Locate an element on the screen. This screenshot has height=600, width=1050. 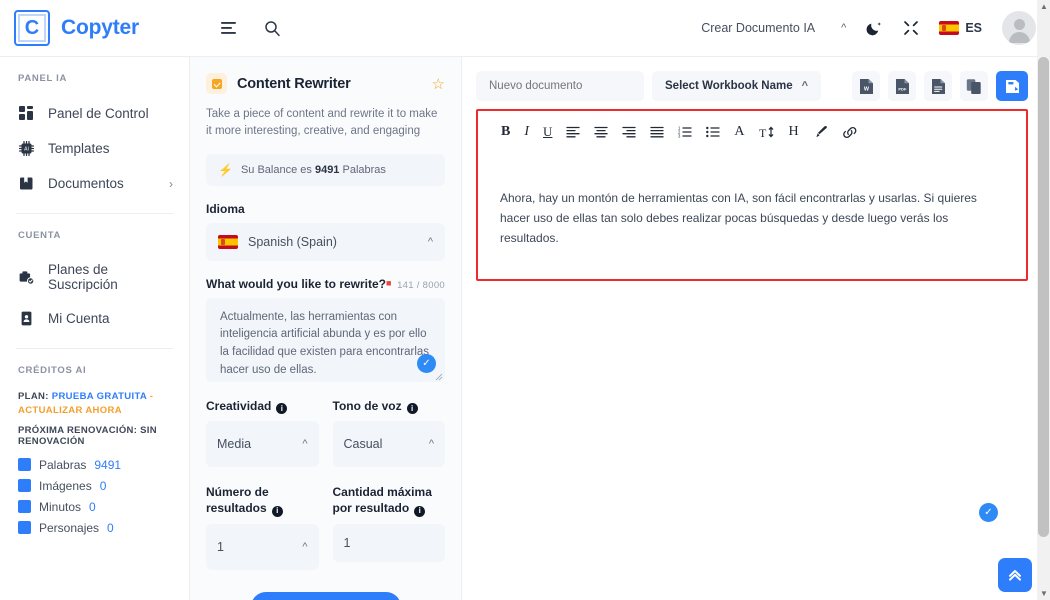
brand-logo: C Copyter is located at coordinates (102, 28).